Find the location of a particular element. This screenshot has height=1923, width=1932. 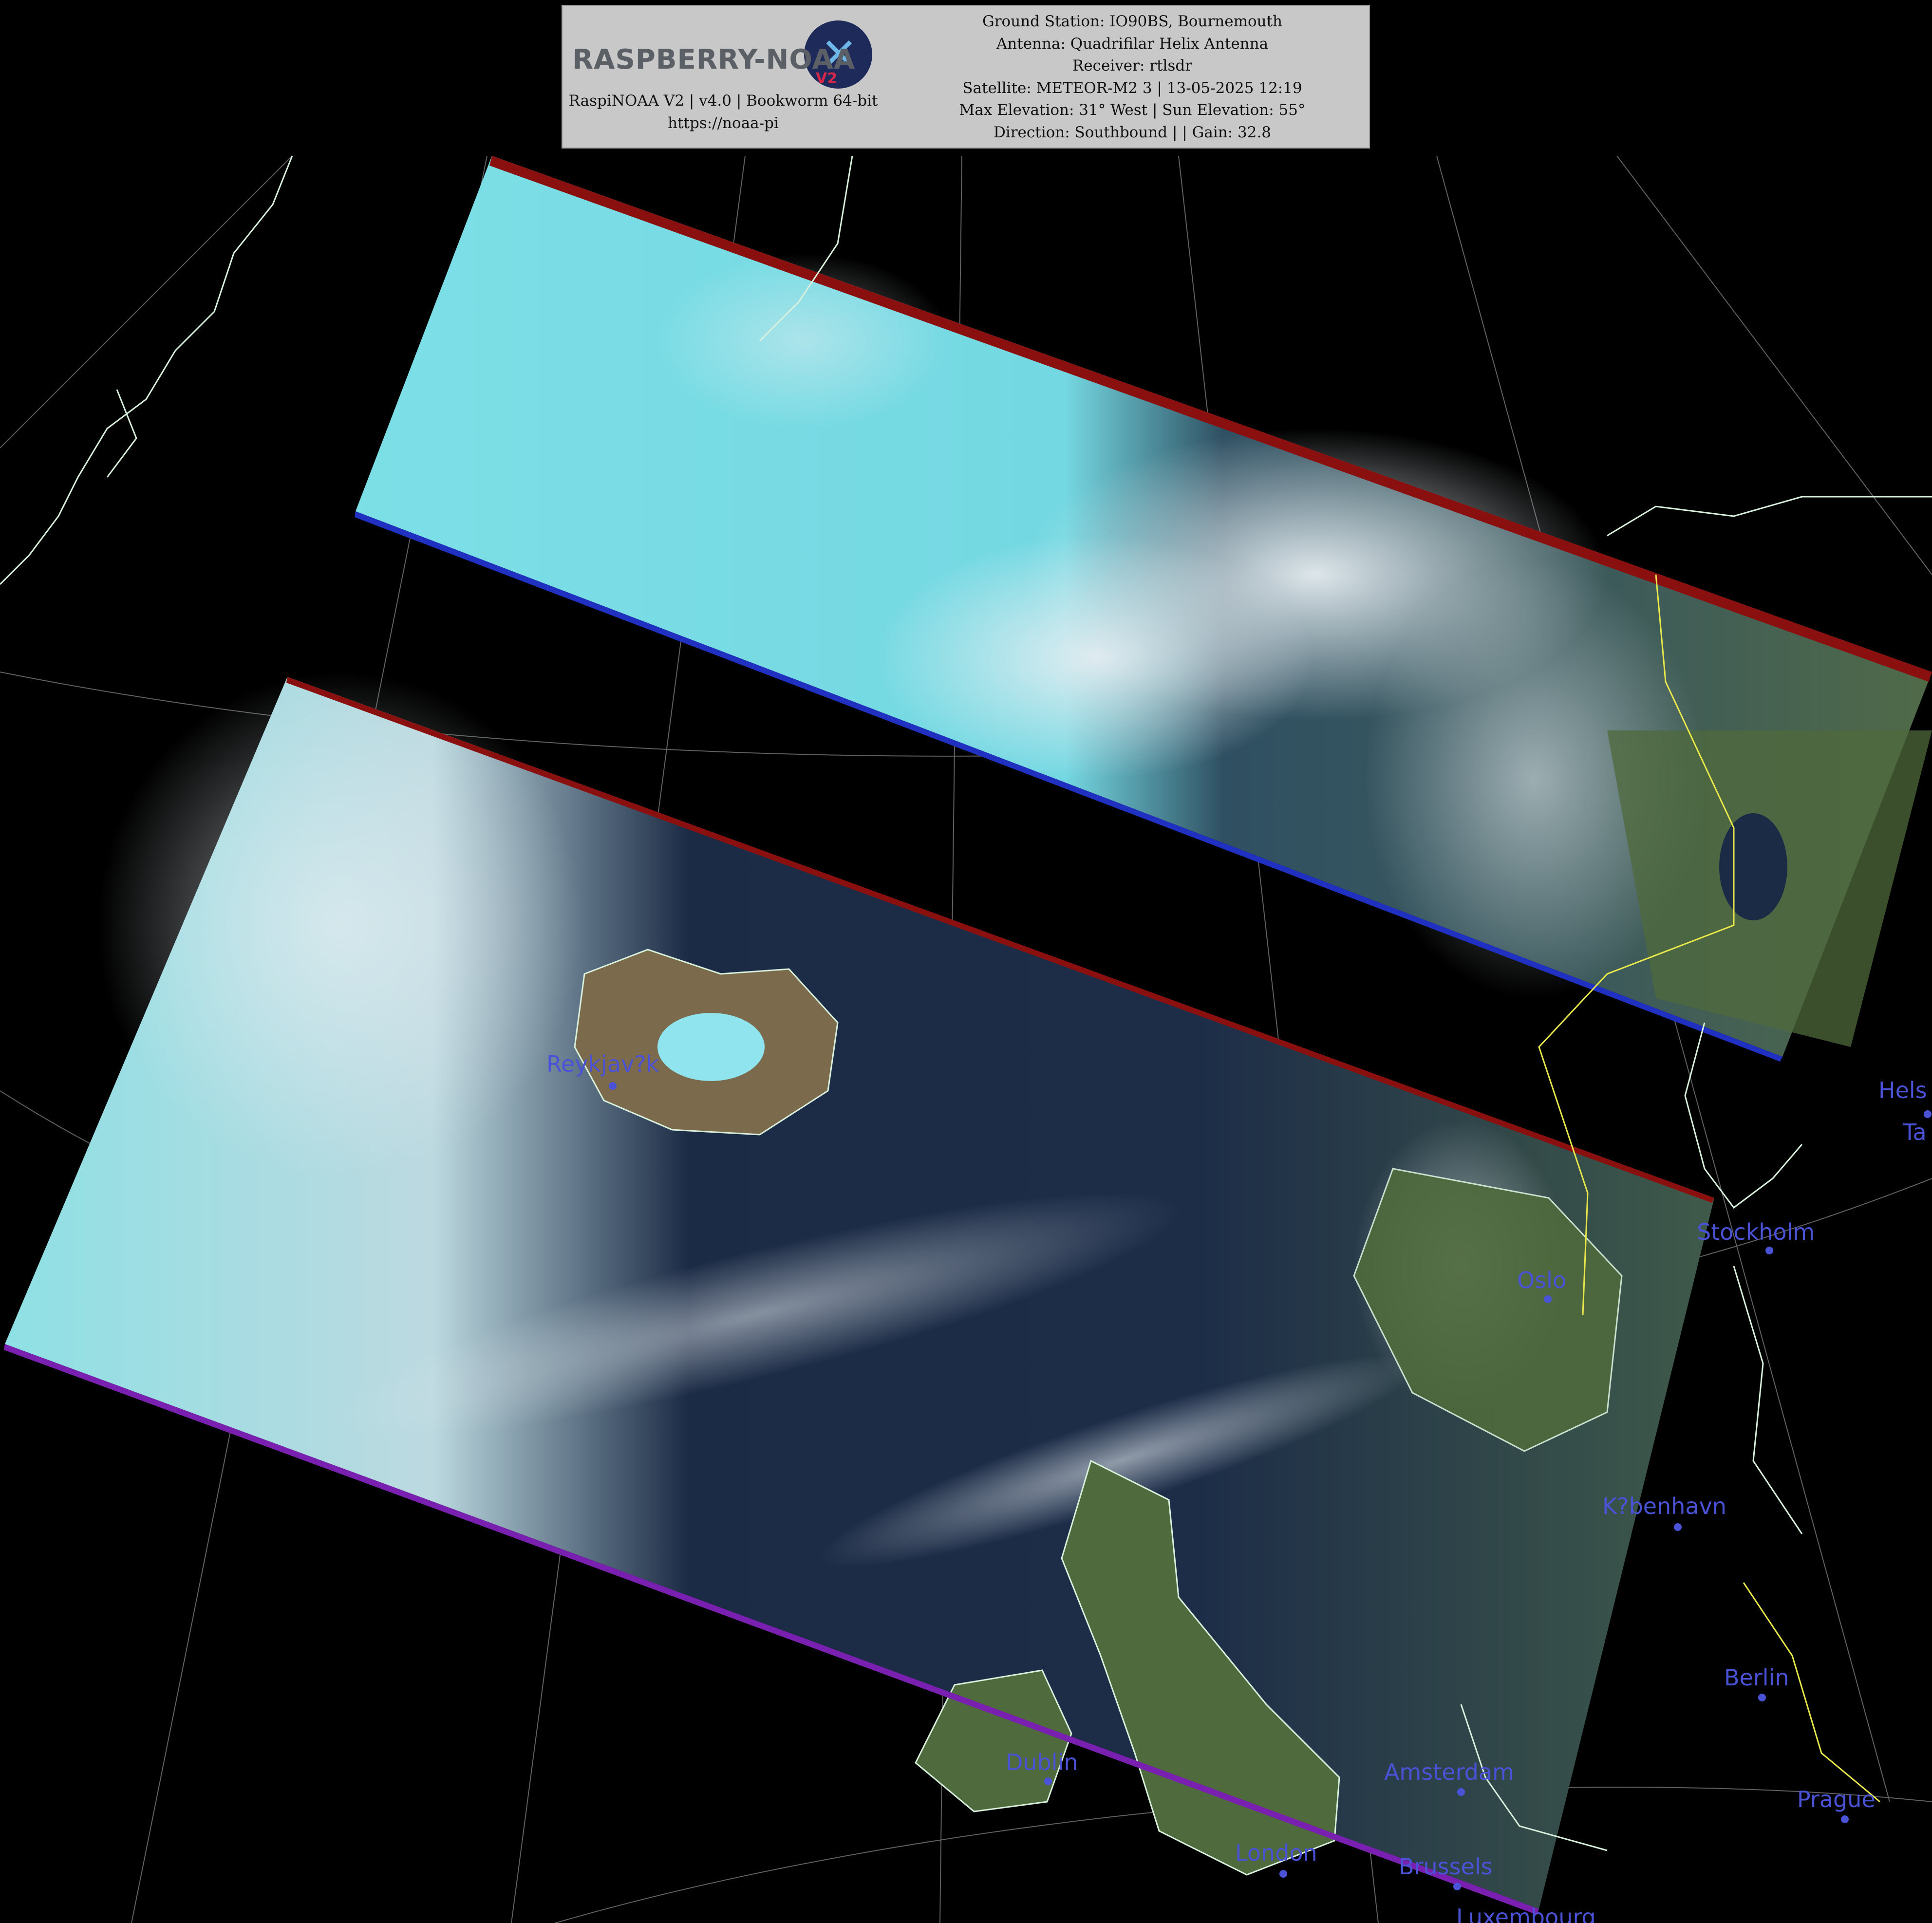

city-label-tallinn: Ta is located at coordinates (1915, 1132).